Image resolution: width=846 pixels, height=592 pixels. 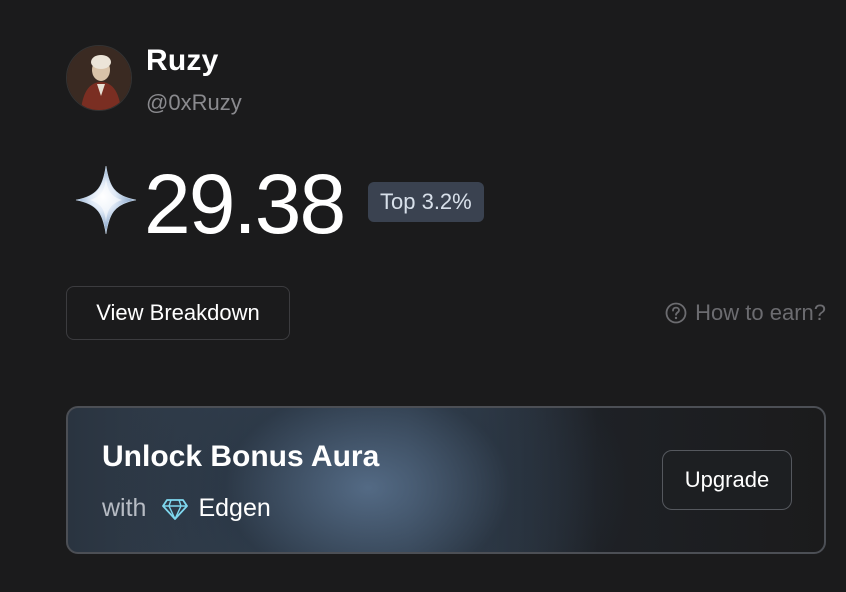 What do you see at coordinates (182, 60) in the screenshot?
I see `profile-name: Ruzy` at bounding box center [182, 60].